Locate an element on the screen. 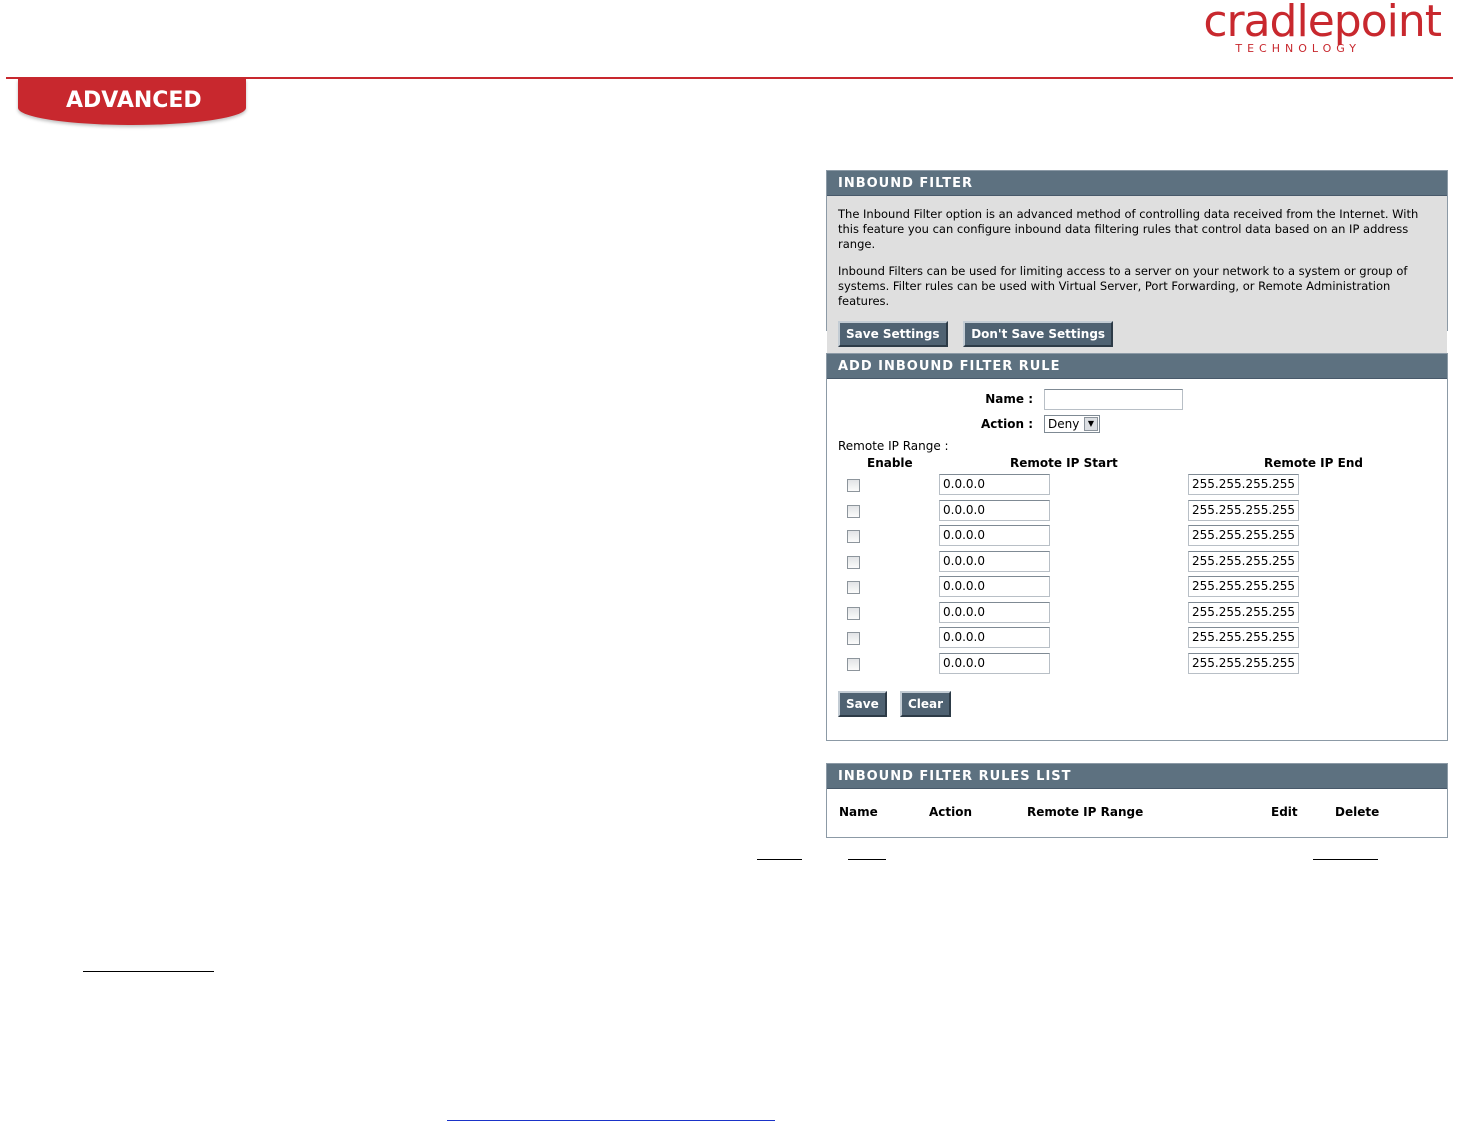 This screenshot has height=1125, width=1461. range-column-header: Remote IP Range is located at coordinates (1085, 812).